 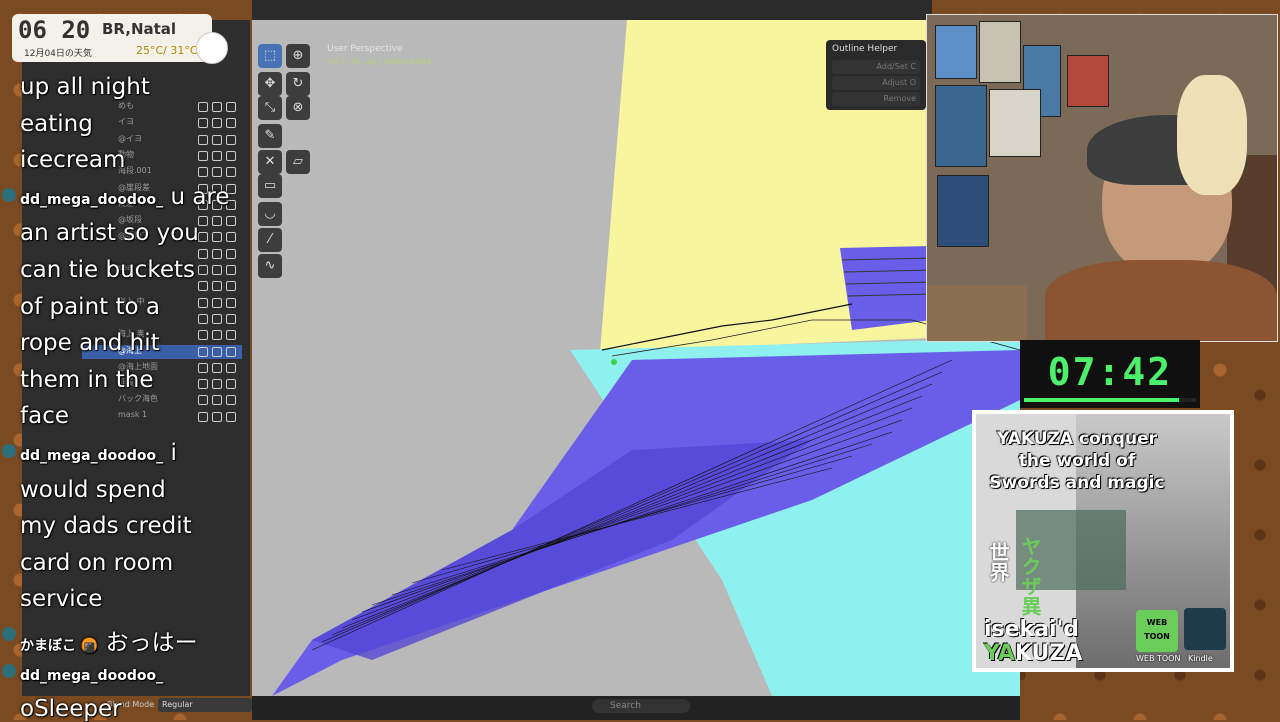 I want to click on transform-tool-icon: ⊗, so click(x=298, y=108).